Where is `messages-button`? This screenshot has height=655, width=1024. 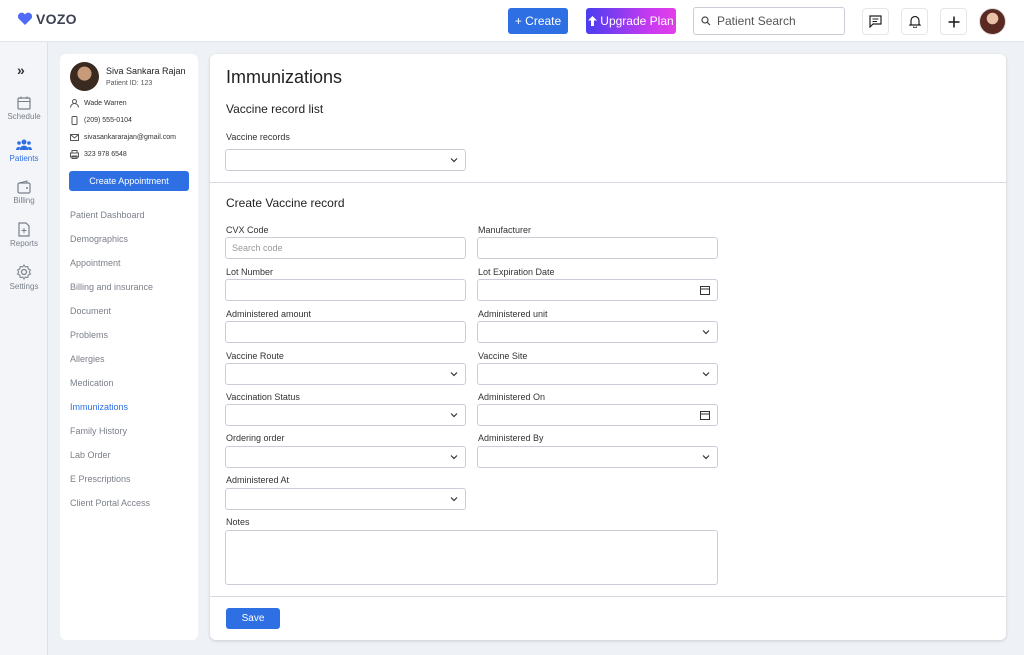
messages-button is located at coordinates (875, 21).